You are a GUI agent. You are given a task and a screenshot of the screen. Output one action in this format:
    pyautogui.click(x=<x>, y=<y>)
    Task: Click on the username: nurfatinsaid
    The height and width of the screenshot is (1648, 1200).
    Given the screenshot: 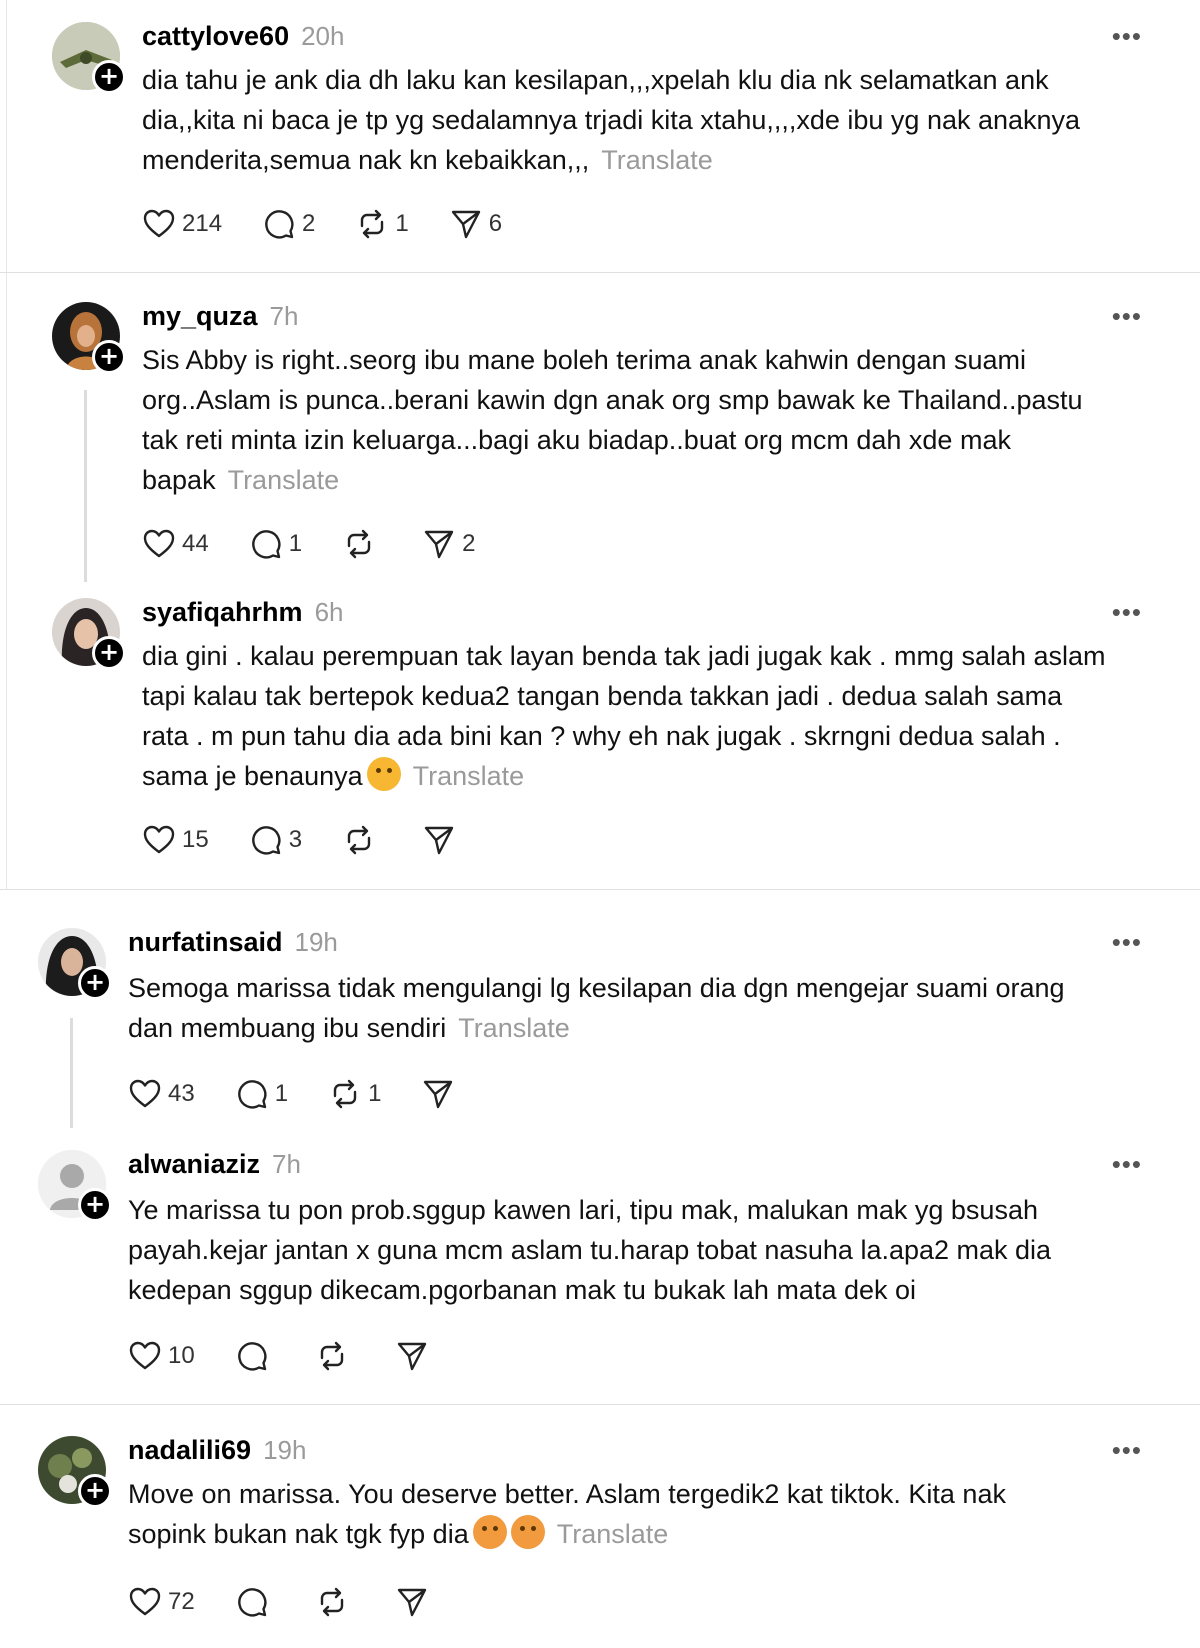 What is the action you would take?
    pyautogui.click(x=205, y=942)
    